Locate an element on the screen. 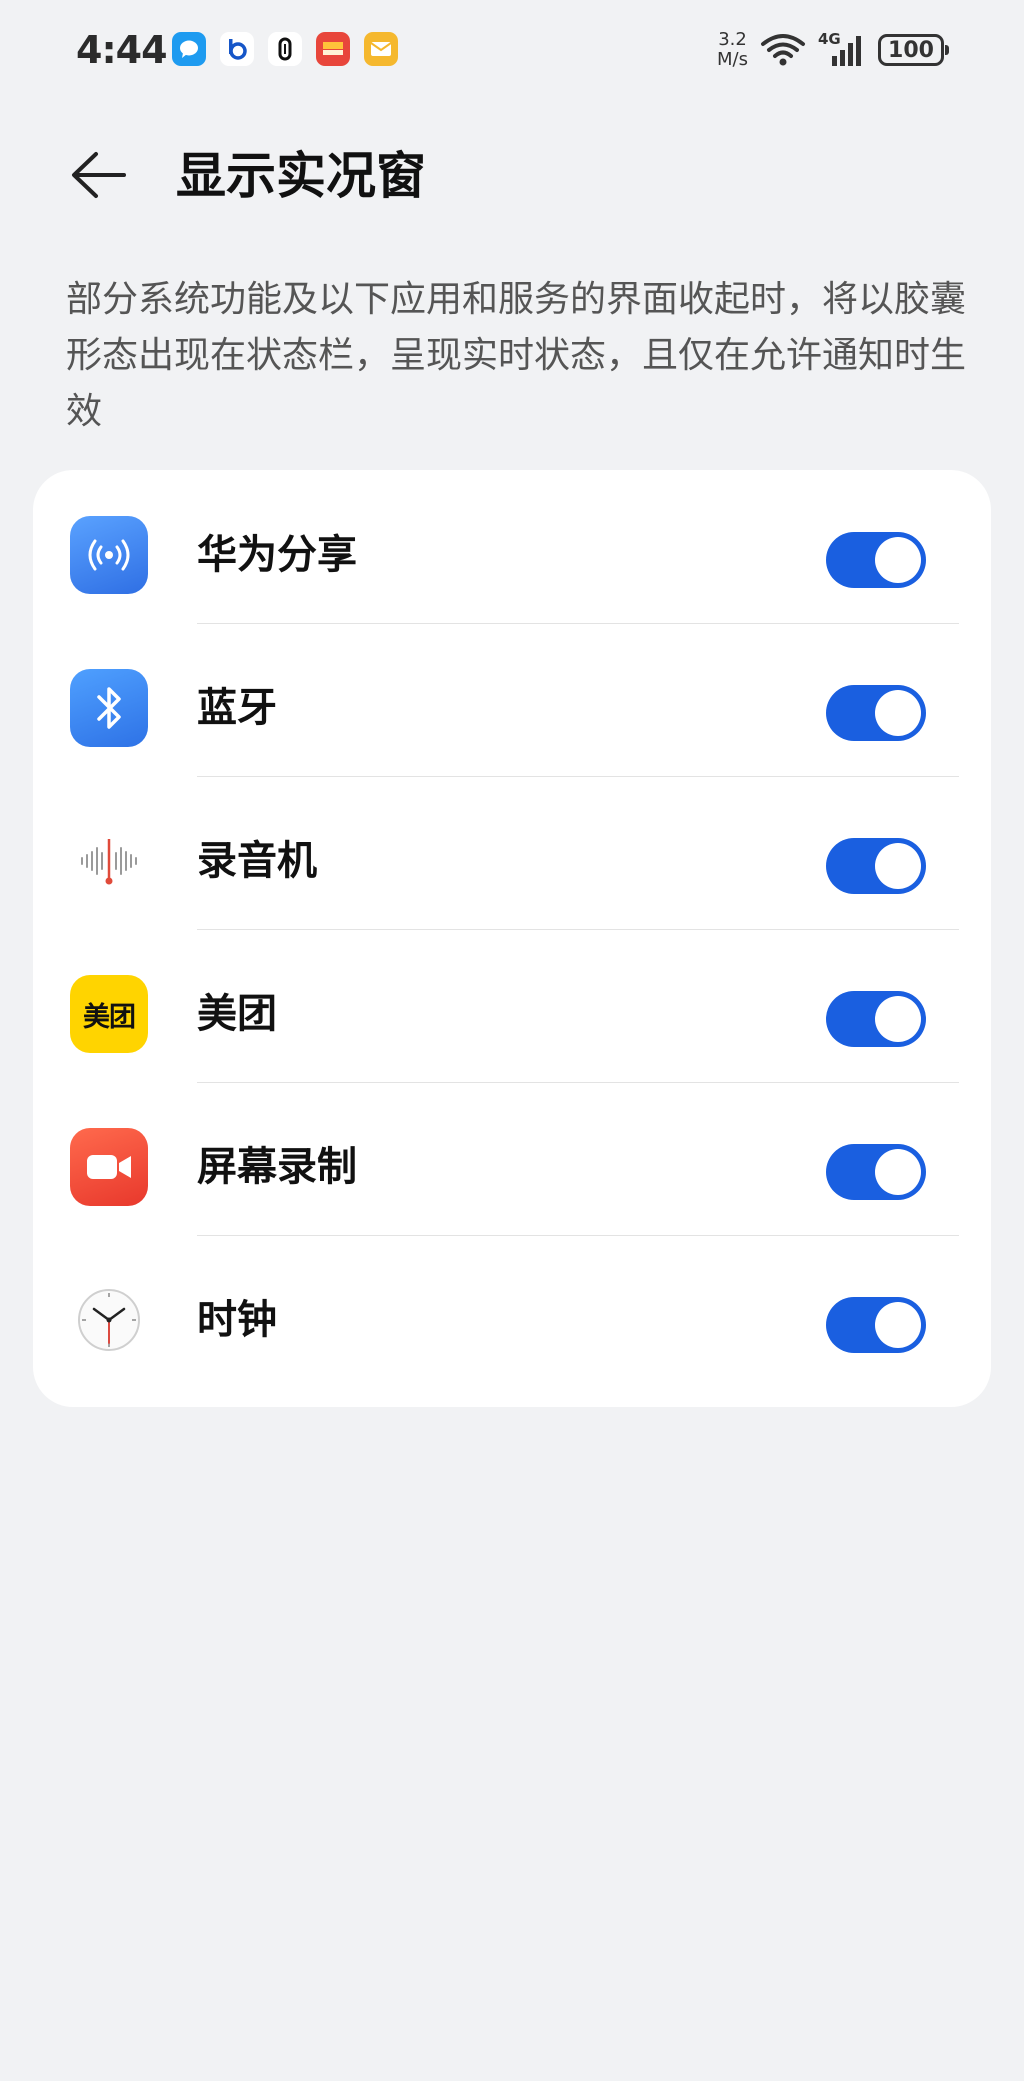  back-arrow-icon is located at coordinates (99, 175).